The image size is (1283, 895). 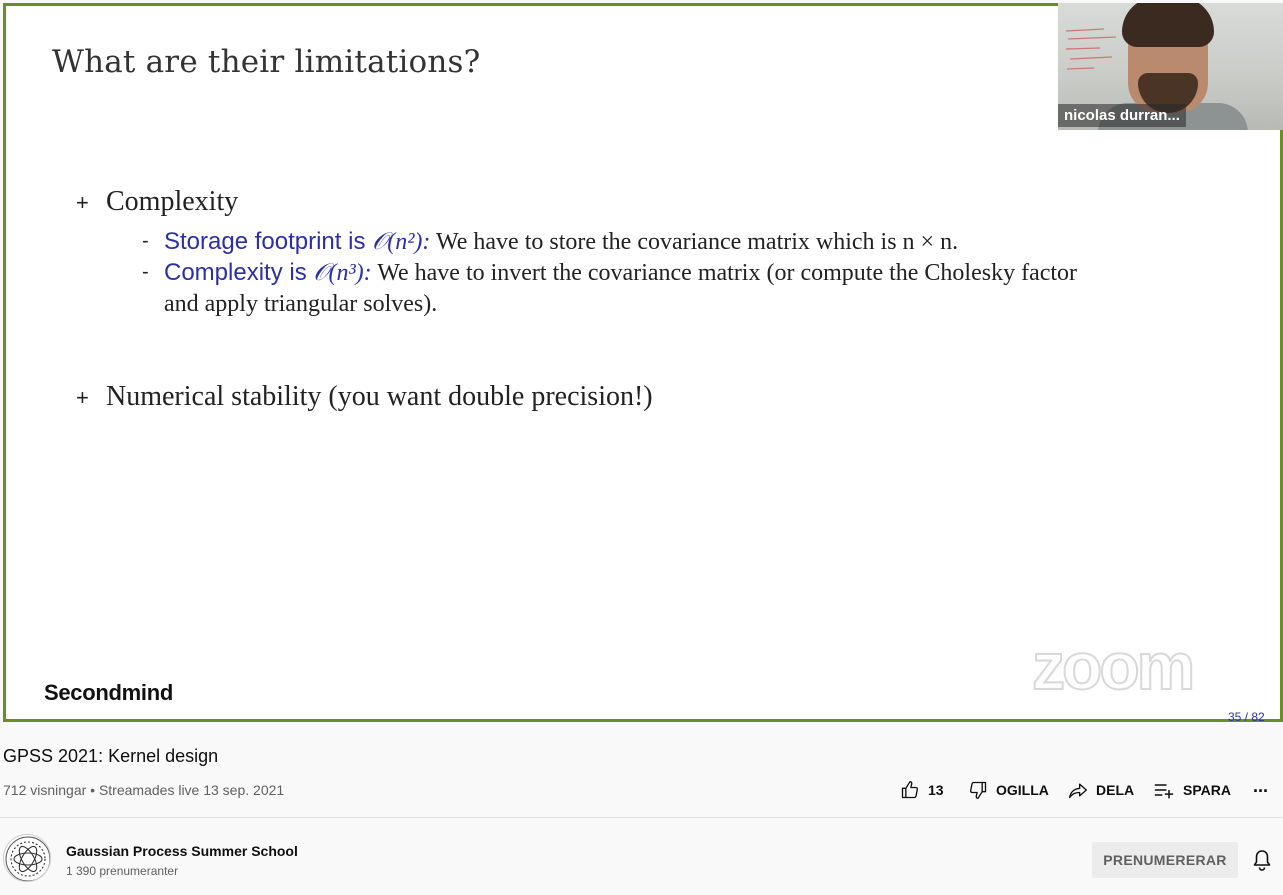 I want to click on like-button: 13, so click(x=922, y=790).